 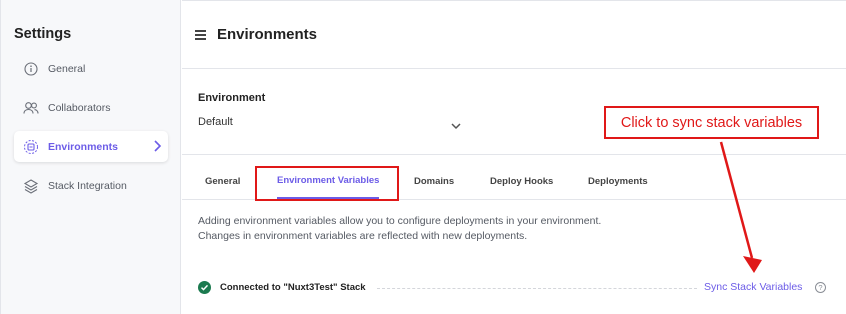 What do you see at coordinates (456, 127) in the screenshot?
I see `chevron-down-icon` at bounding box center [456, 127].